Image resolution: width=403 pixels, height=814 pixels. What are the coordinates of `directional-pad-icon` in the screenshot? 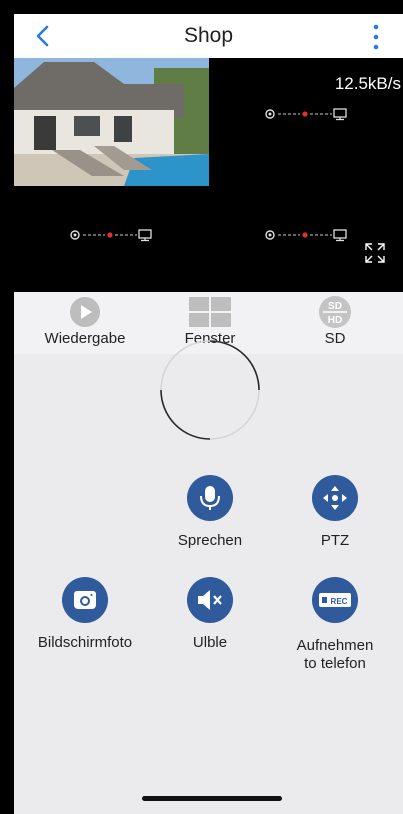 It's located at (335, 498).